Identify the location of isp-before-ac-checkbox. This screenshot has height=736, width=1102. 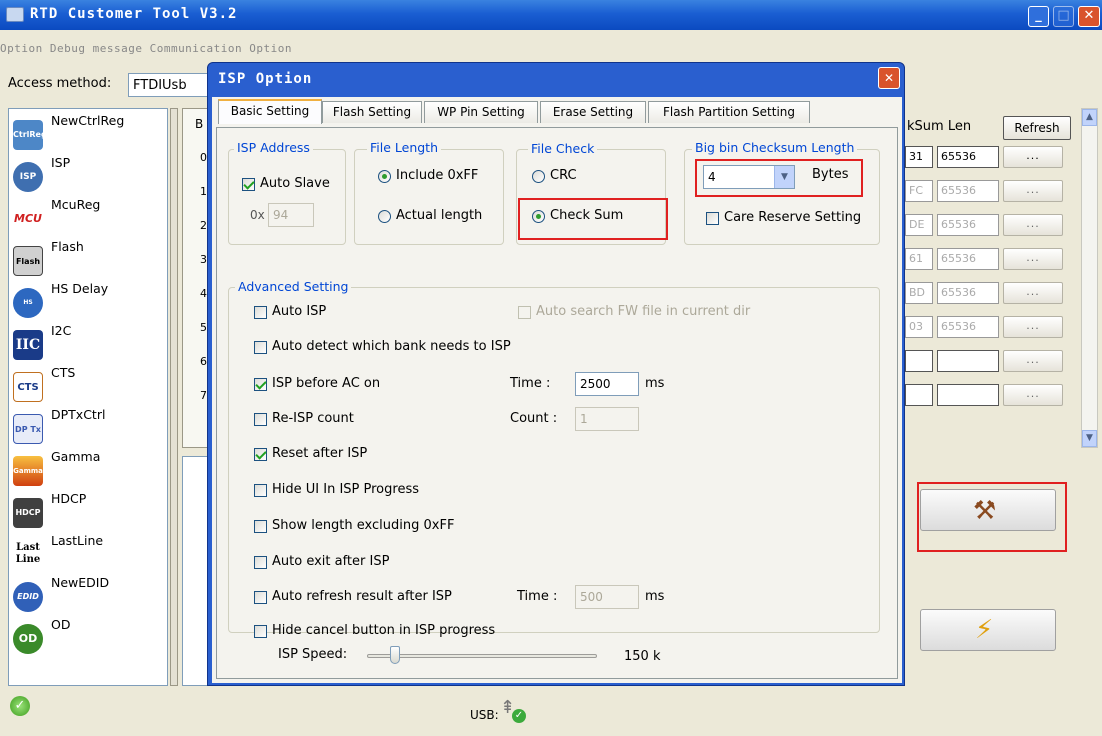
(260, 384).